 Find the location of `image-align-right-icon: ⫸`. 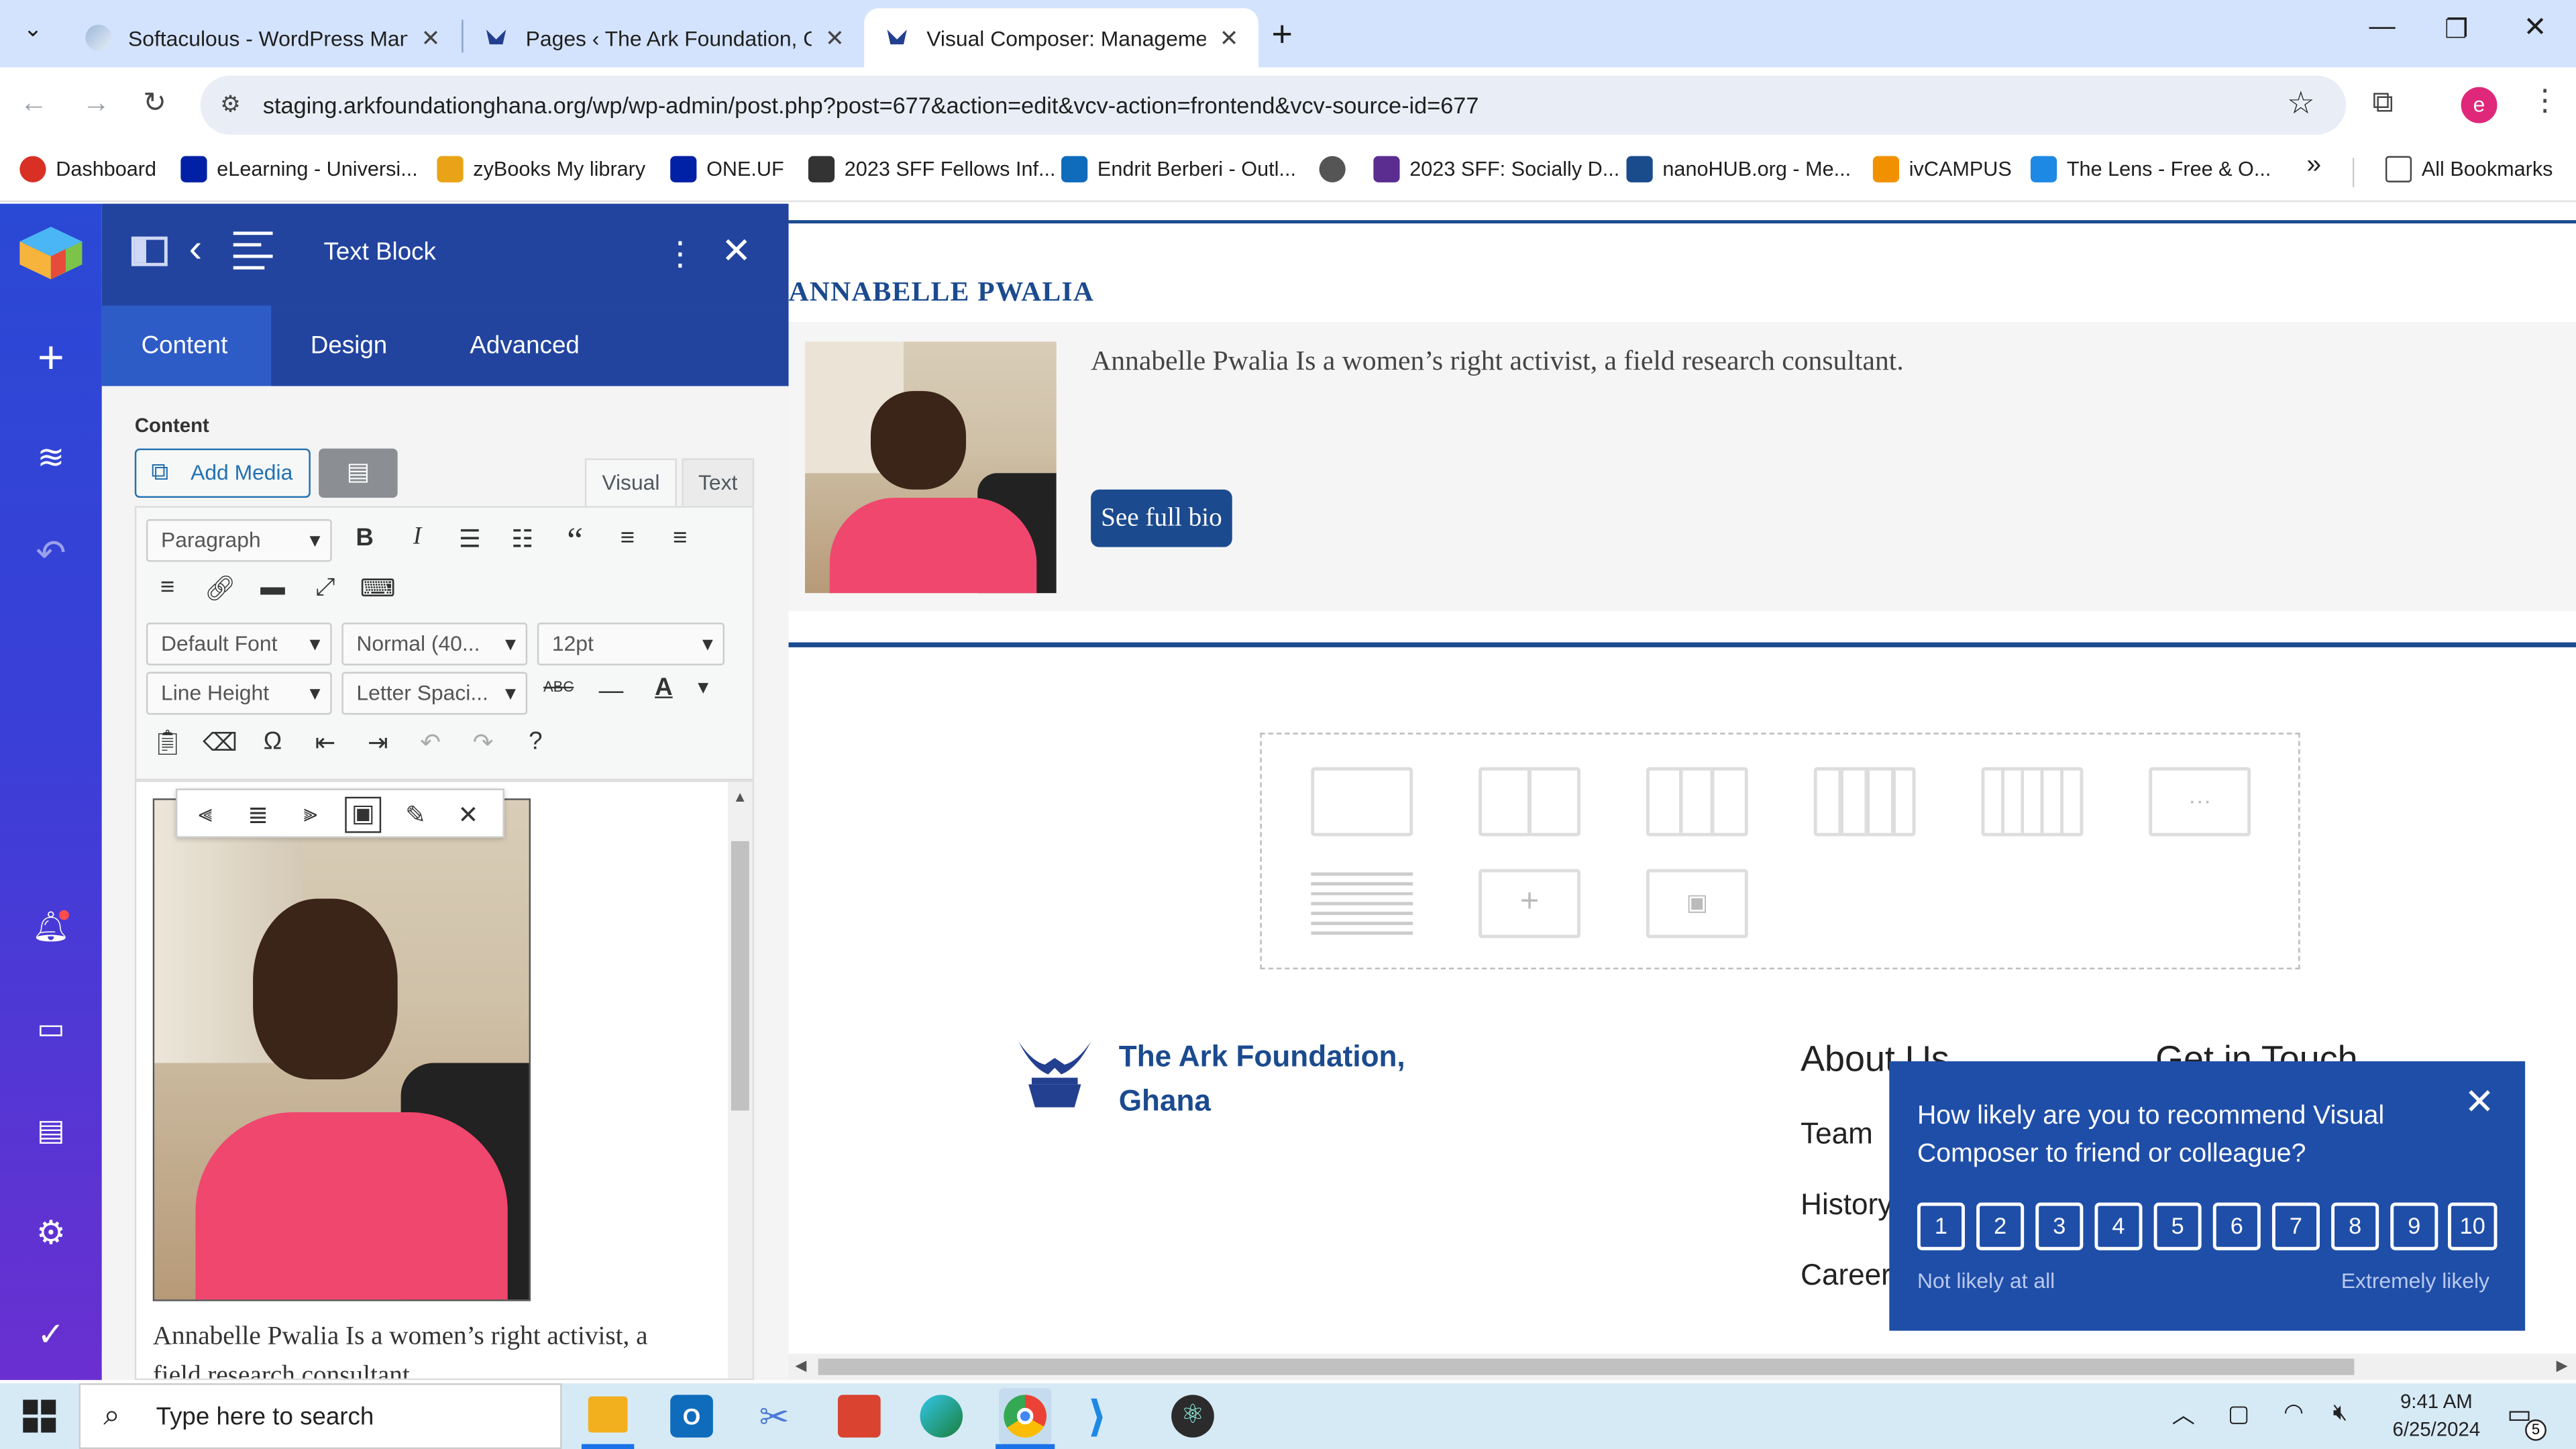

image-align-right-icon: ⫸ is located at coordinates (310, 814).